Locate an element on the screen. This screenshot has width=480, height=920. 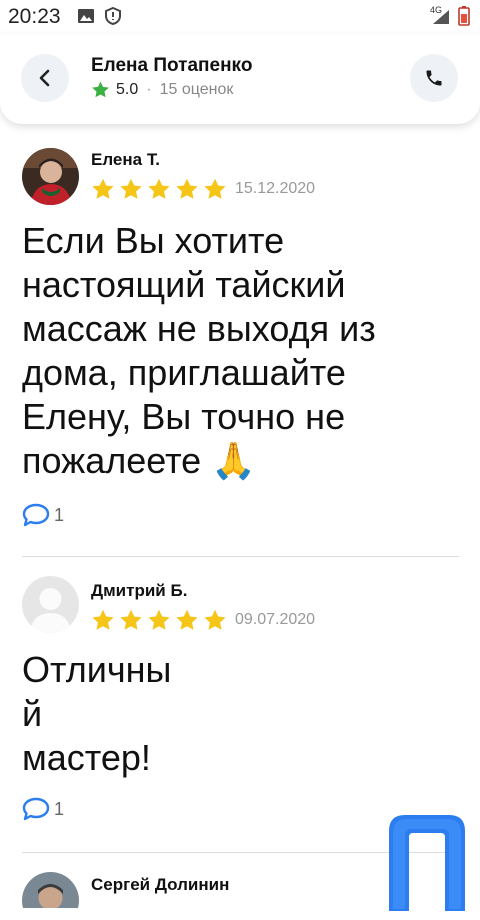
battery-icon is located at coordinates (464, 16).